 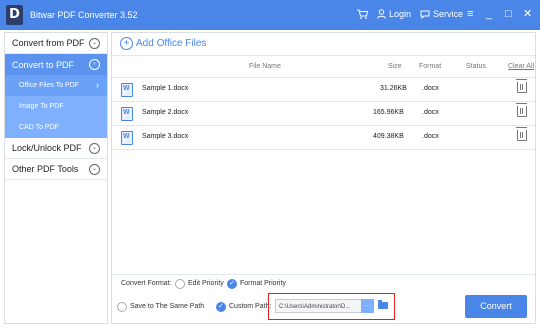 I want to click on sidebar-group-label: Lock/Unlock PDF, so click(x=47, y=148).